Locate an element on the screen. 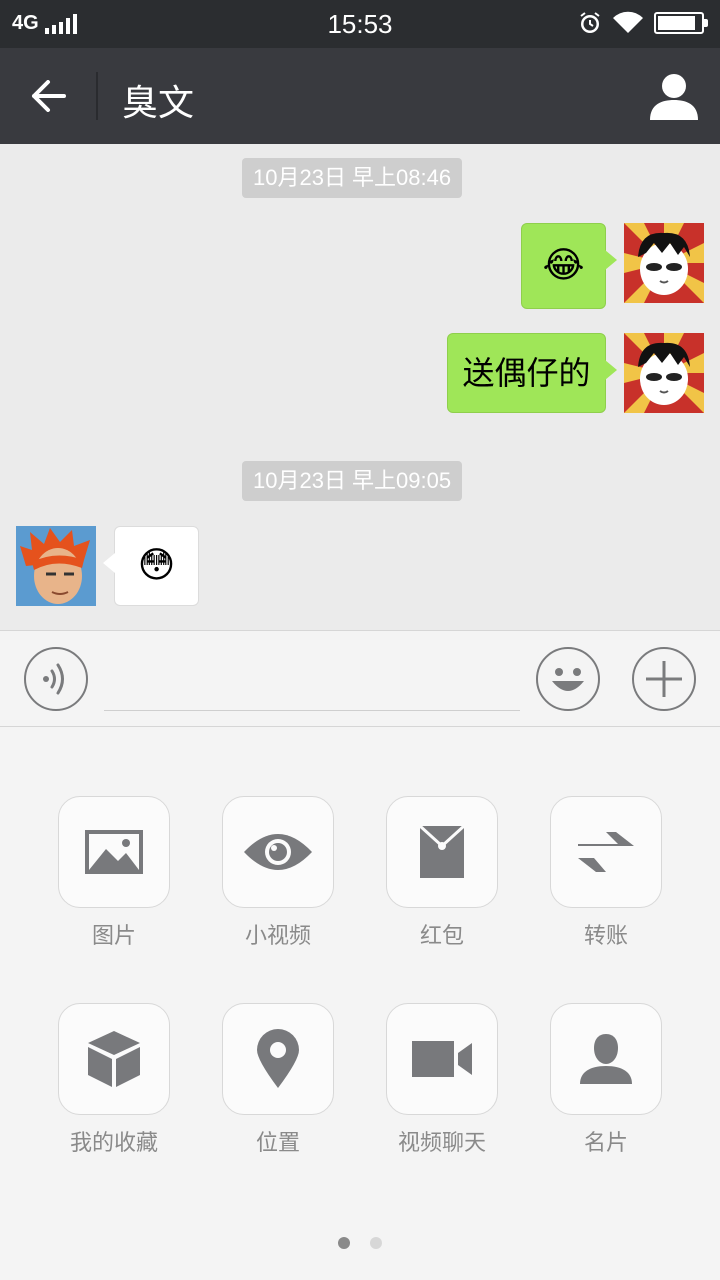  tool-label: 红包 is located at coordinates (441, 936).